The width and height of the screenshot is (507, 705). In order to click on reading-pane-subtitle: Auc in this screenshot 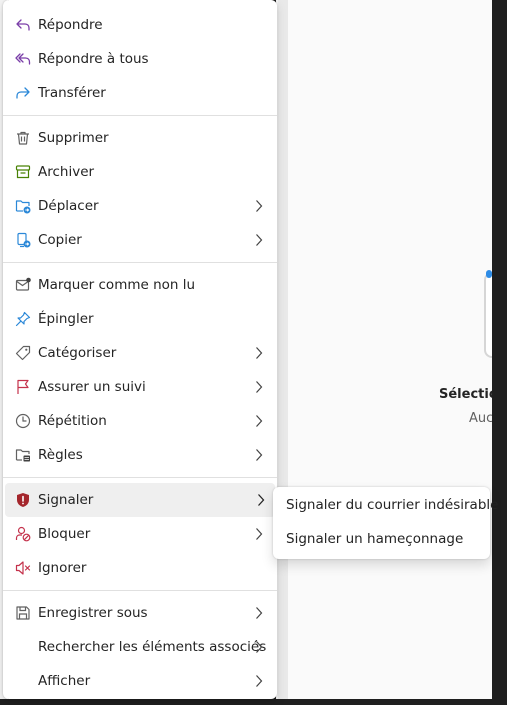, I will do `click(480, 418)`.